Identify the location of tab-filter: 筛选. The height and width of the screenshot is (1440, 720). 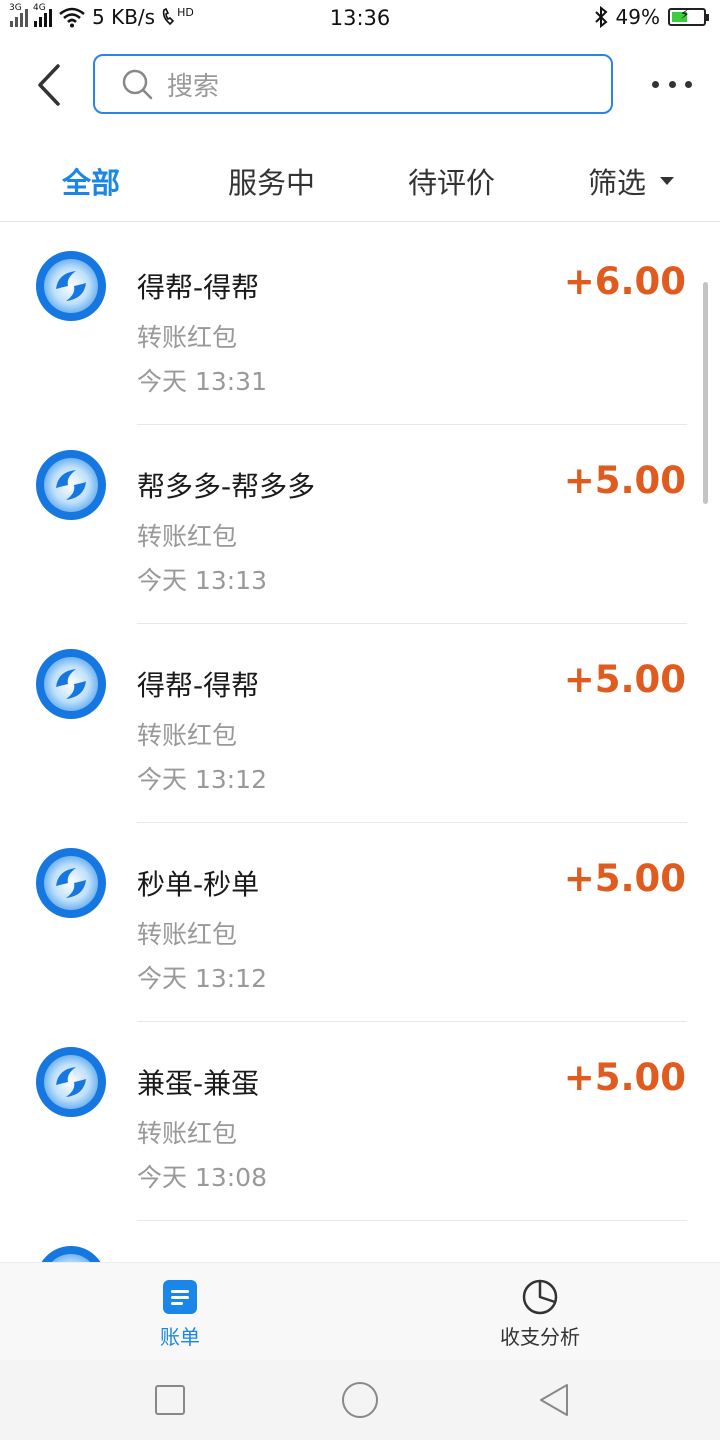
(631, 181).